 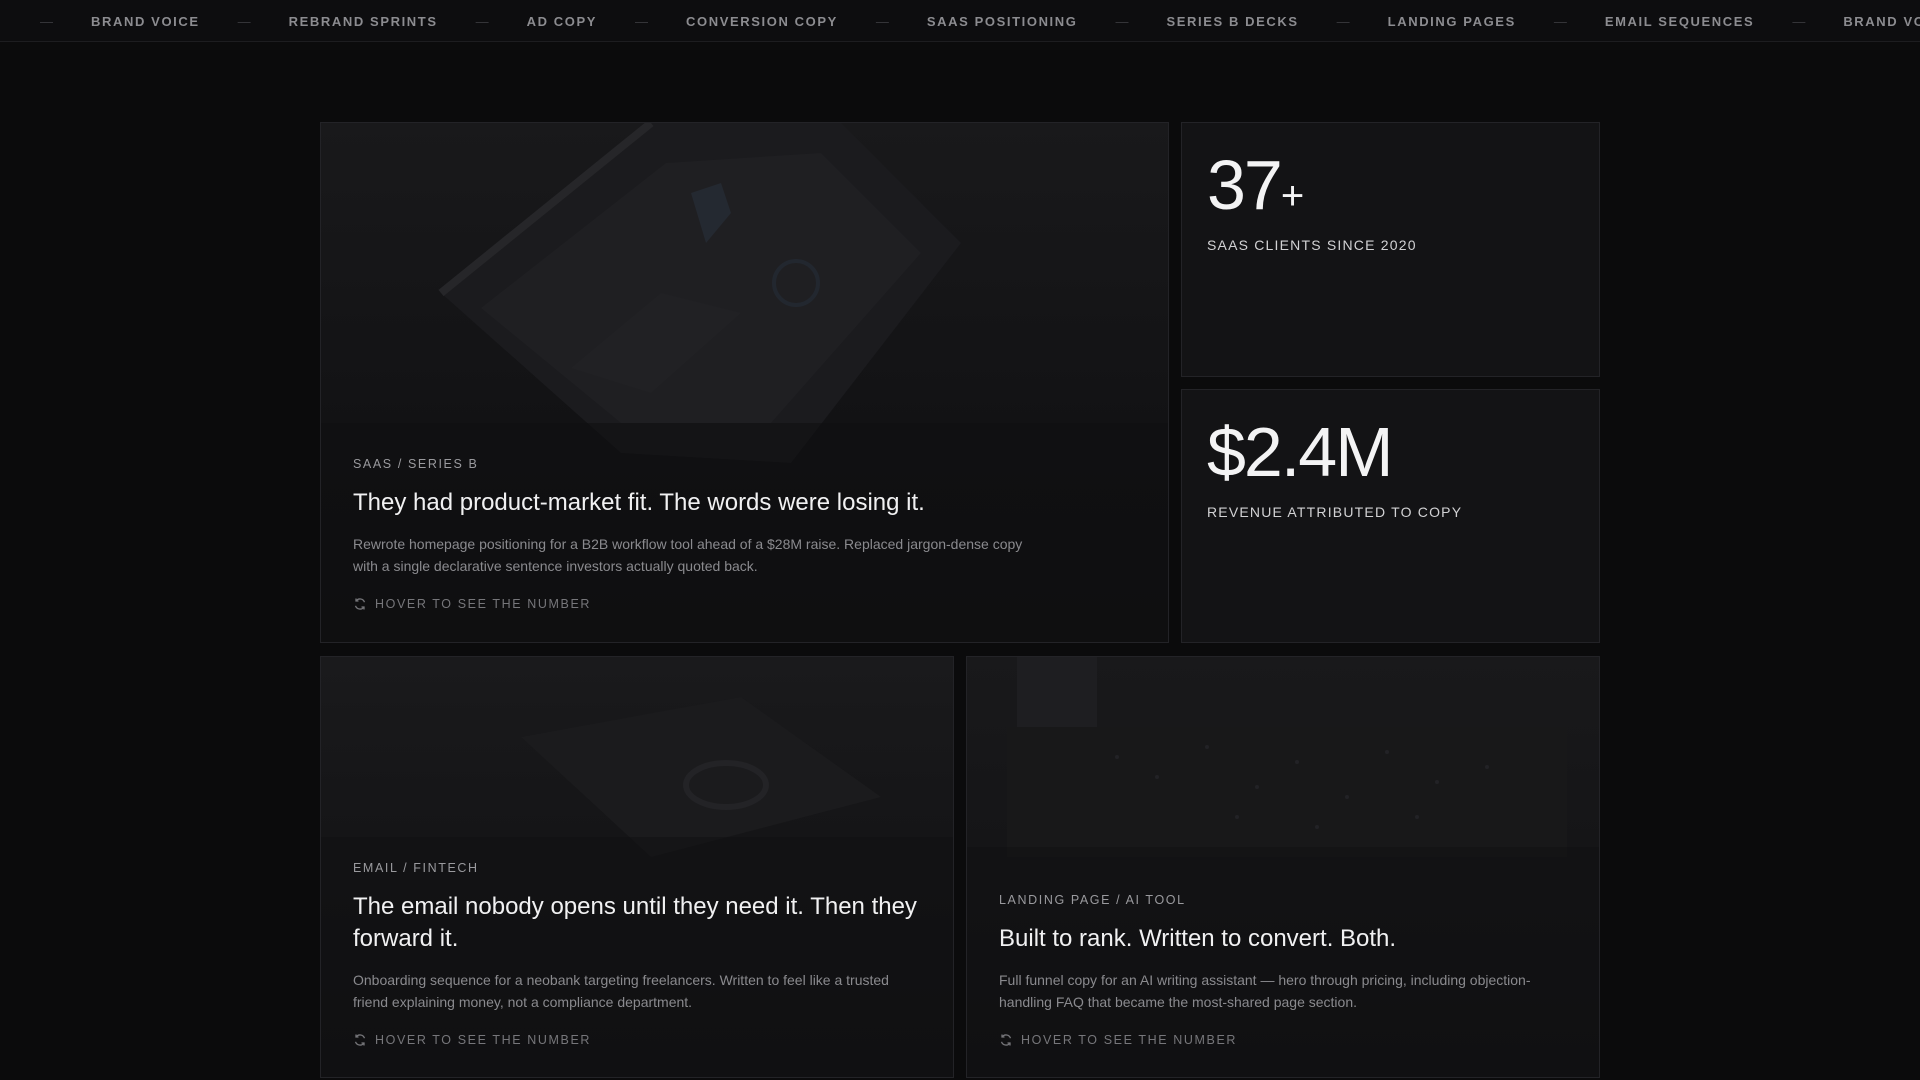 What do you see at coordinates (416, 464) in the screenshot?
I see `case-tag: SaaS / Series B` at bounding box center [416, 464].